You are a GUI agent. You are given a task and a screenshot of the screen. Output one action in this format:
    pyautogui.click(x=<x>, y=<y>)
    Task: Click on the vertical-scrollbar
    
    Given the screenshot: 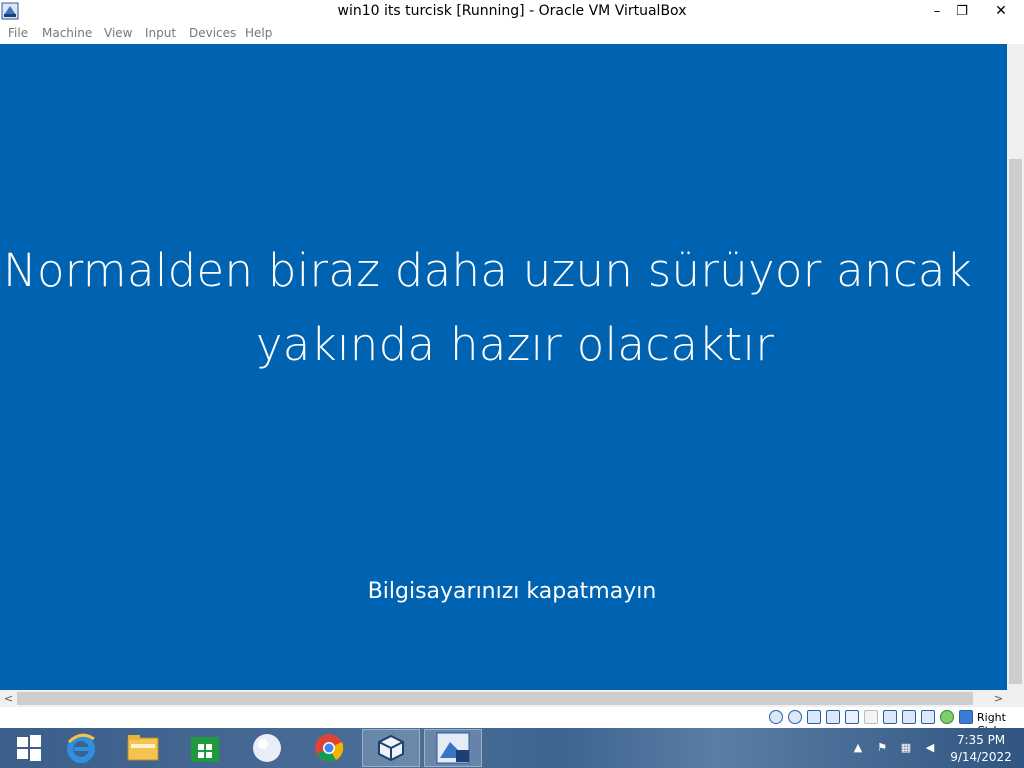 What is the action you would take?
    pyautogui.click(x=1015, y=367)
    